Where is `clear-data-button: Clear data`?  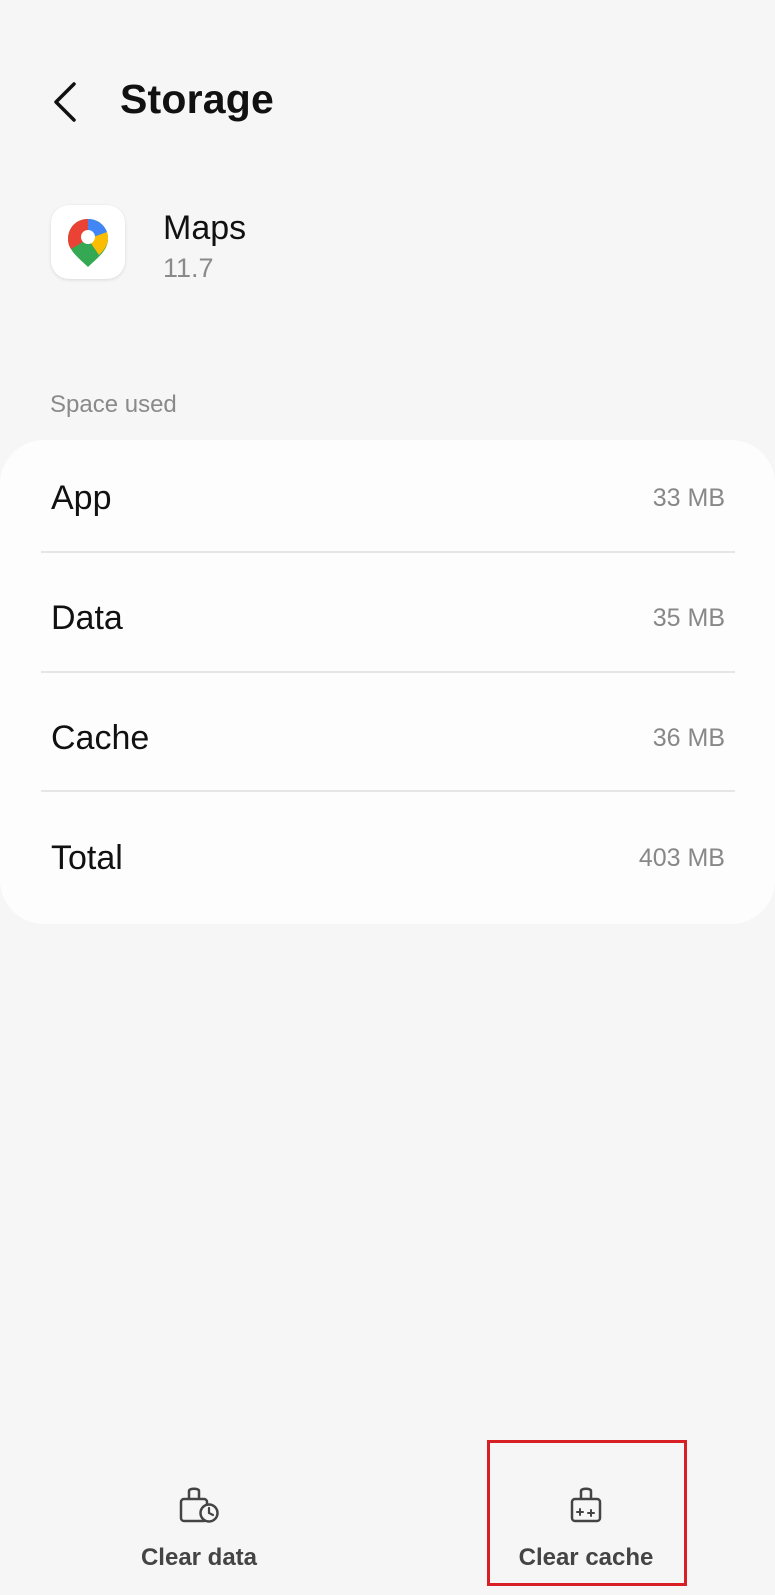
clear-data-button: Clear data is located at coordinates (199, 1500).